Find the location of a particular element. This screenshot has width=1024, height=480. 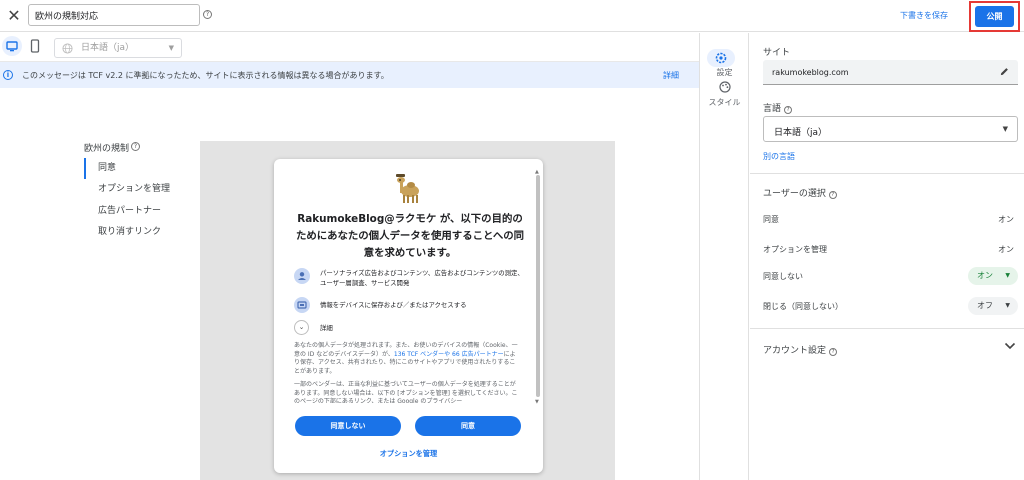

language-label: 言語? is located at coordinates (778, 107).